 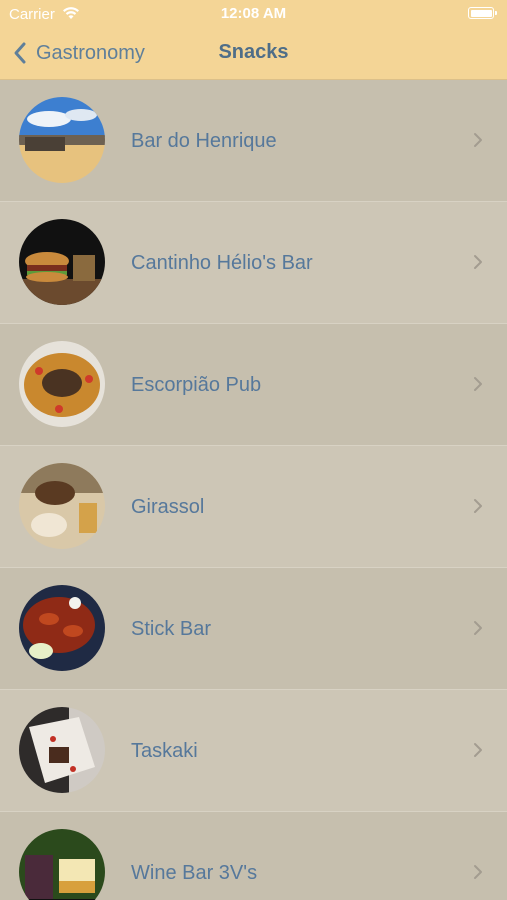 I want to click on top-bar: Carrier 12:08 AM Gastronomy Snacks, so click(x=253, y=40).